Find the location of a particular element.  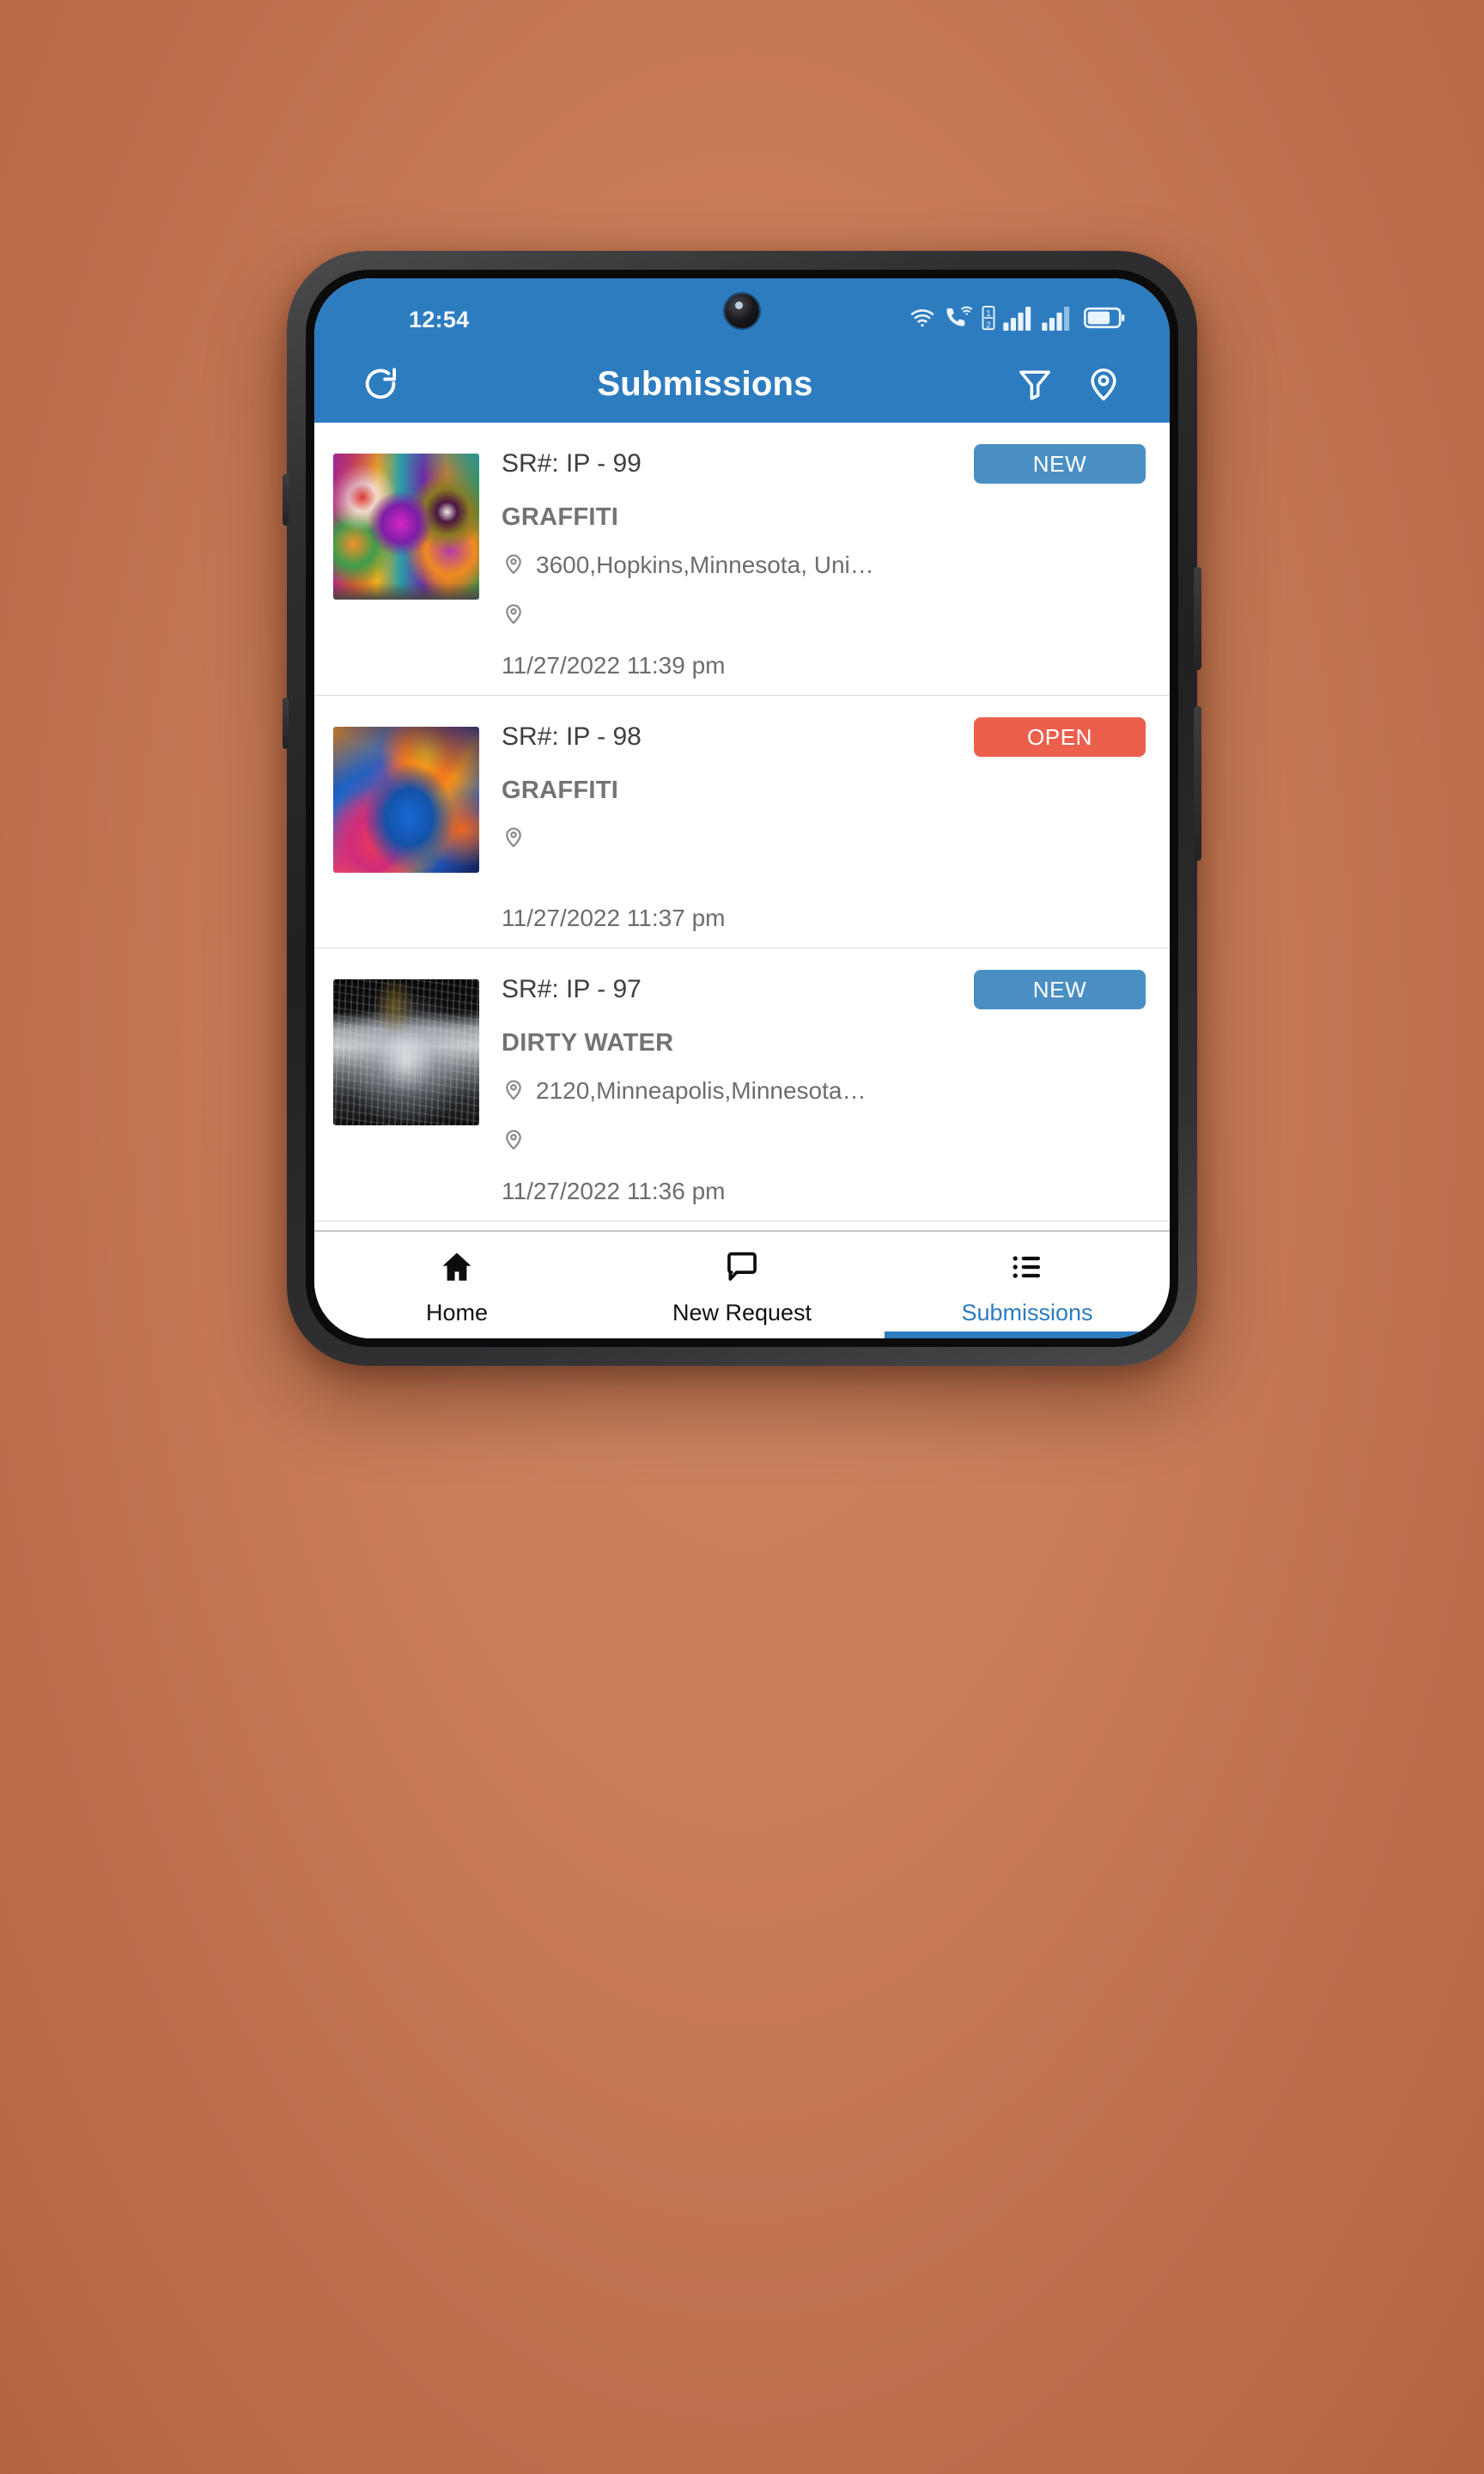

submission-sr-number: SR#: IP - 97 is located at coordinates (572, 989).